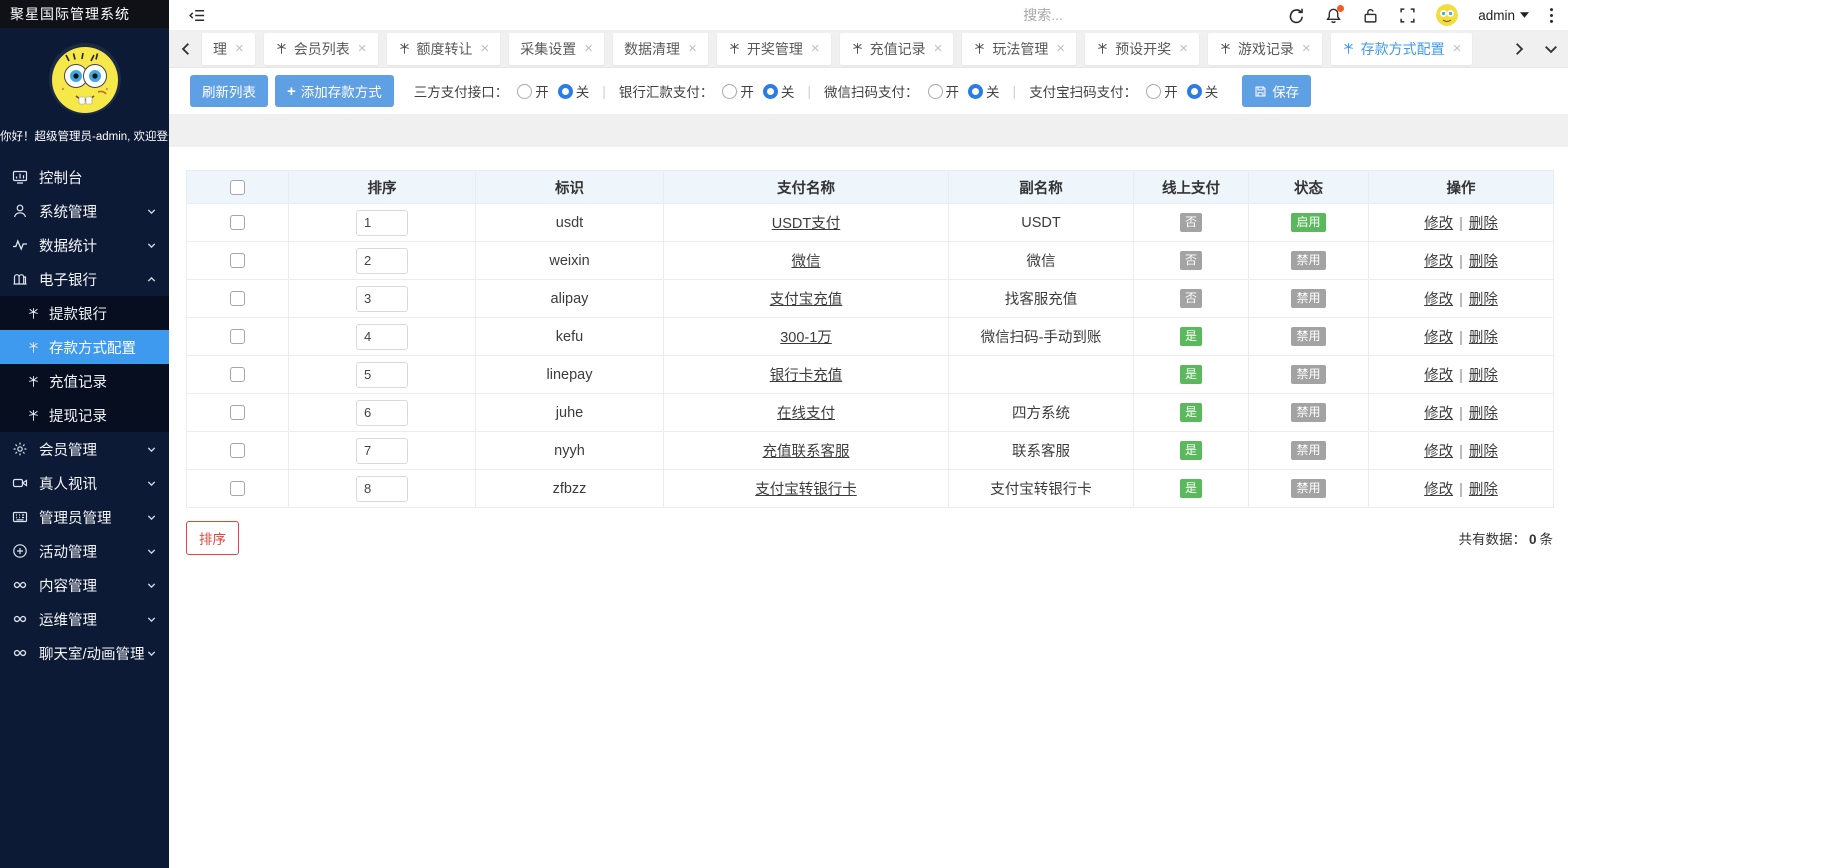  Describe the element at coordinates (228, 48) in the screenshot. I see `tab-li: 理 ×` at that location.